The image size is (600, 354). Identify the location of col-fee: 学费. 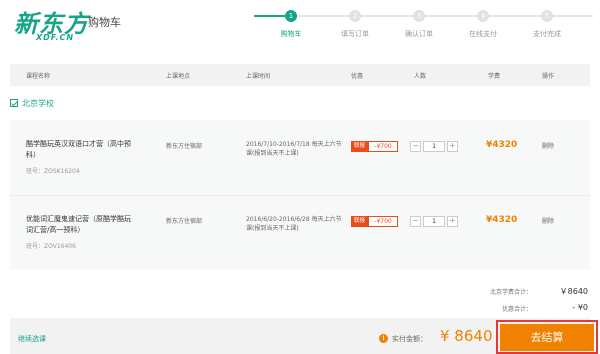
(494, 76).